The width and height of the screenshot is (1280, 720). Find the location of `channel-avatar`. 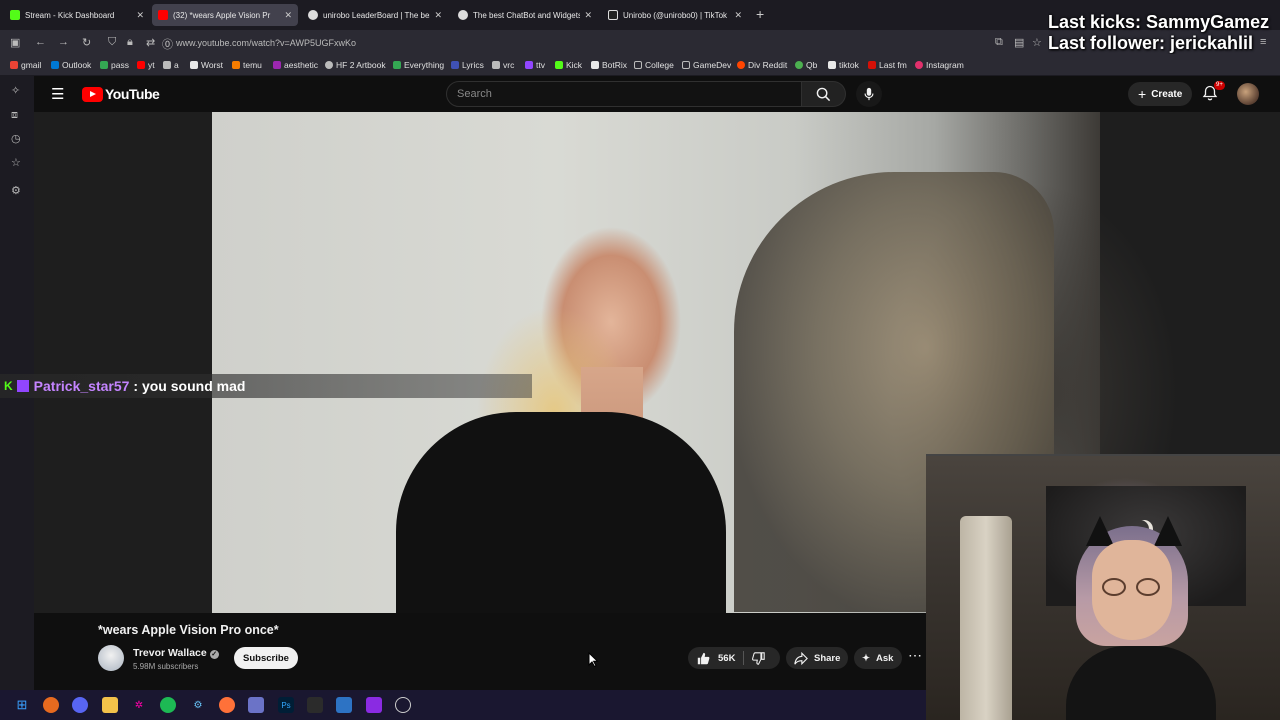

channel-avatar is located at coordinates (111, 658).